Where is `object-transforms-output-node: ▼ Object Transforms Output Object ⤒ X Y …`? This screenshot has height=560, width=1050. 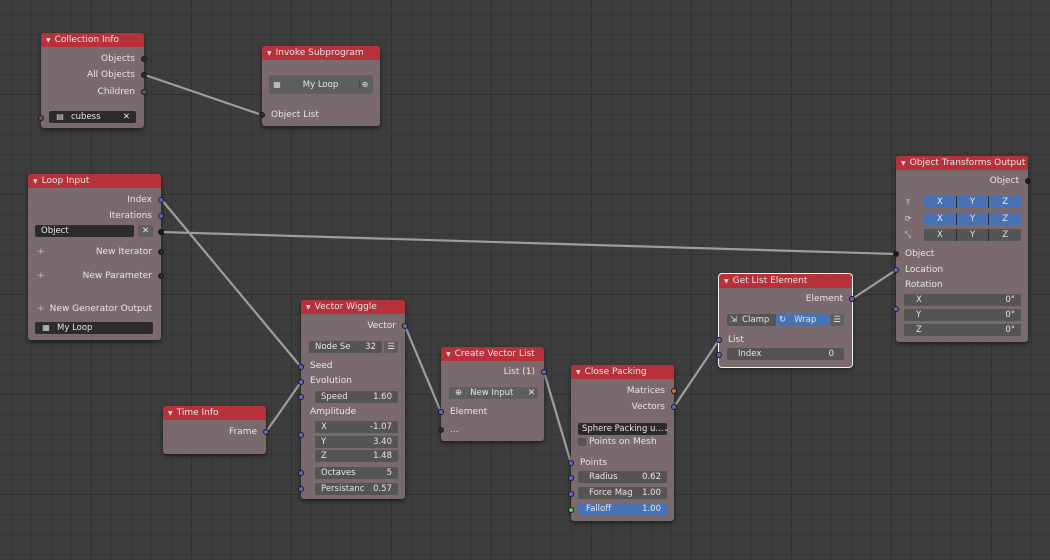 object-transforms-output-node: ▼ Object Transforms Output Object ⤒ X Y … is located at coordinates (962, 249).